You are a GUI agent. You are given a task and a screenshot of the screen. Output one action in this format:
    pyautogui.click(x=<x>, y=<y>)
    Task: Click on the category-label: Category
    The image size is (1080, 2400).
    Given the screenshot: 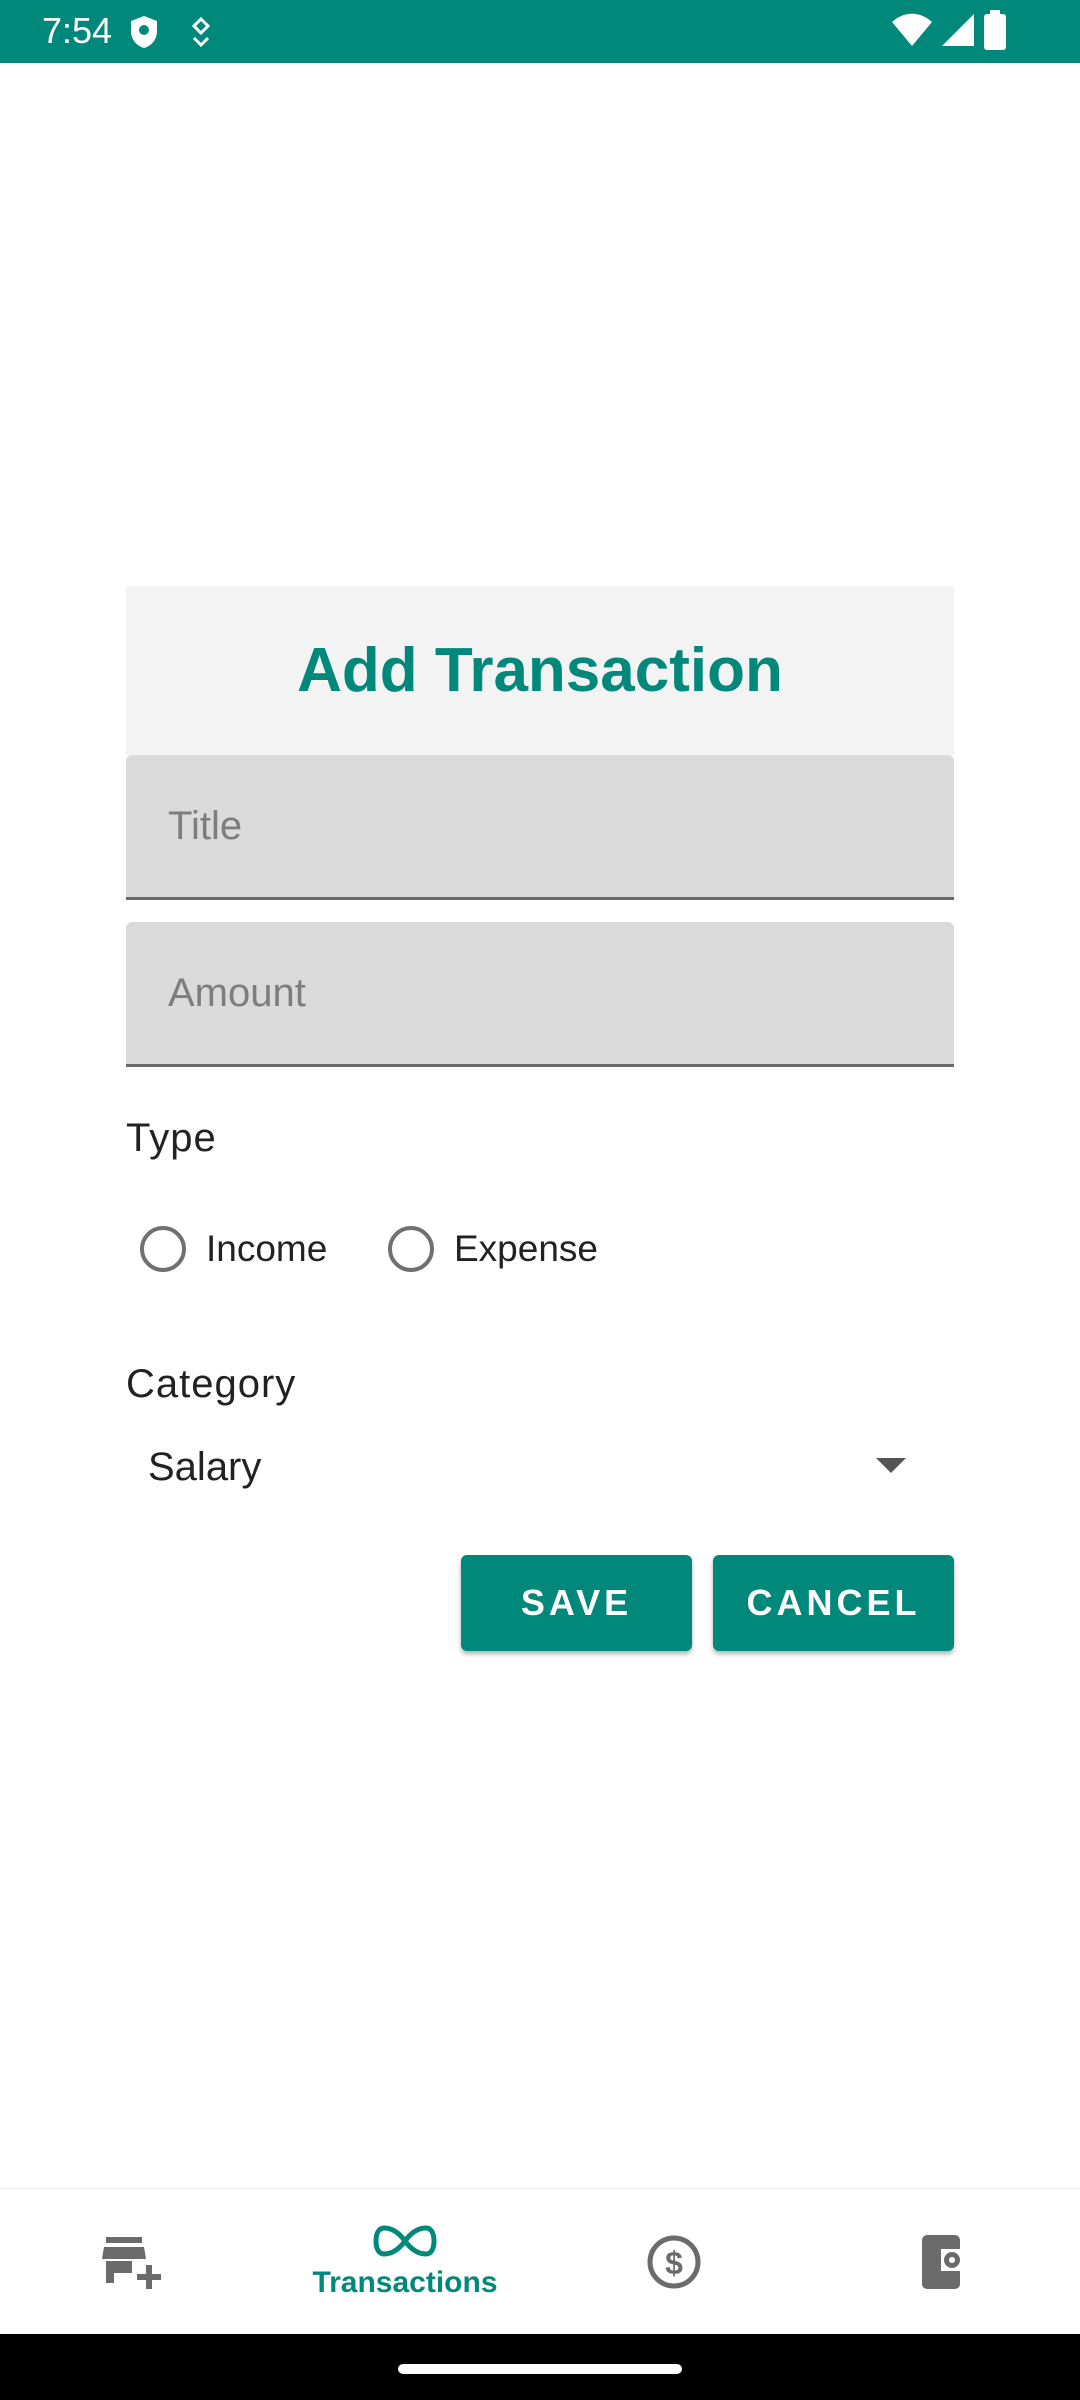 What is the action you would take?
    pyautogui.click(x=211, y=1384)
    